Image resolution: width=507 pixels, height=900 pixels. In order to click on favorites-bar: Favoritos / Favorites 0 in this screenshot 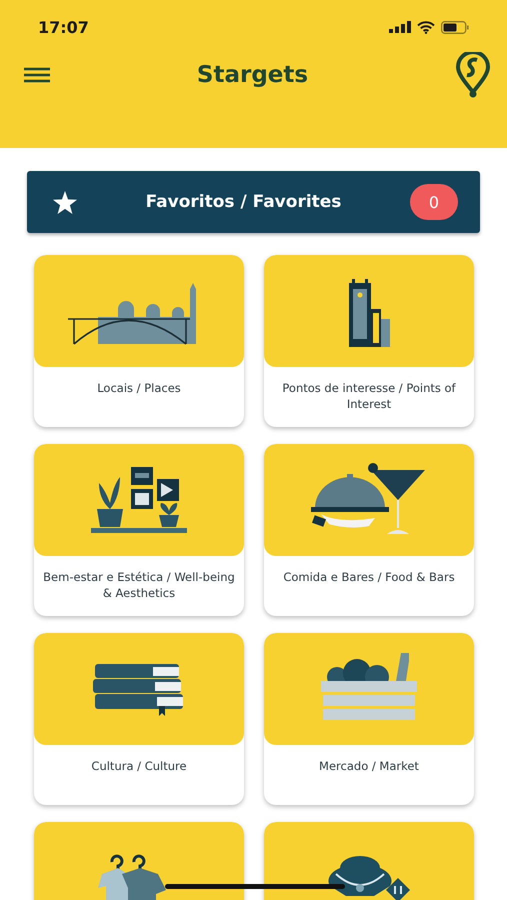, I will do `click(253, 202)`.